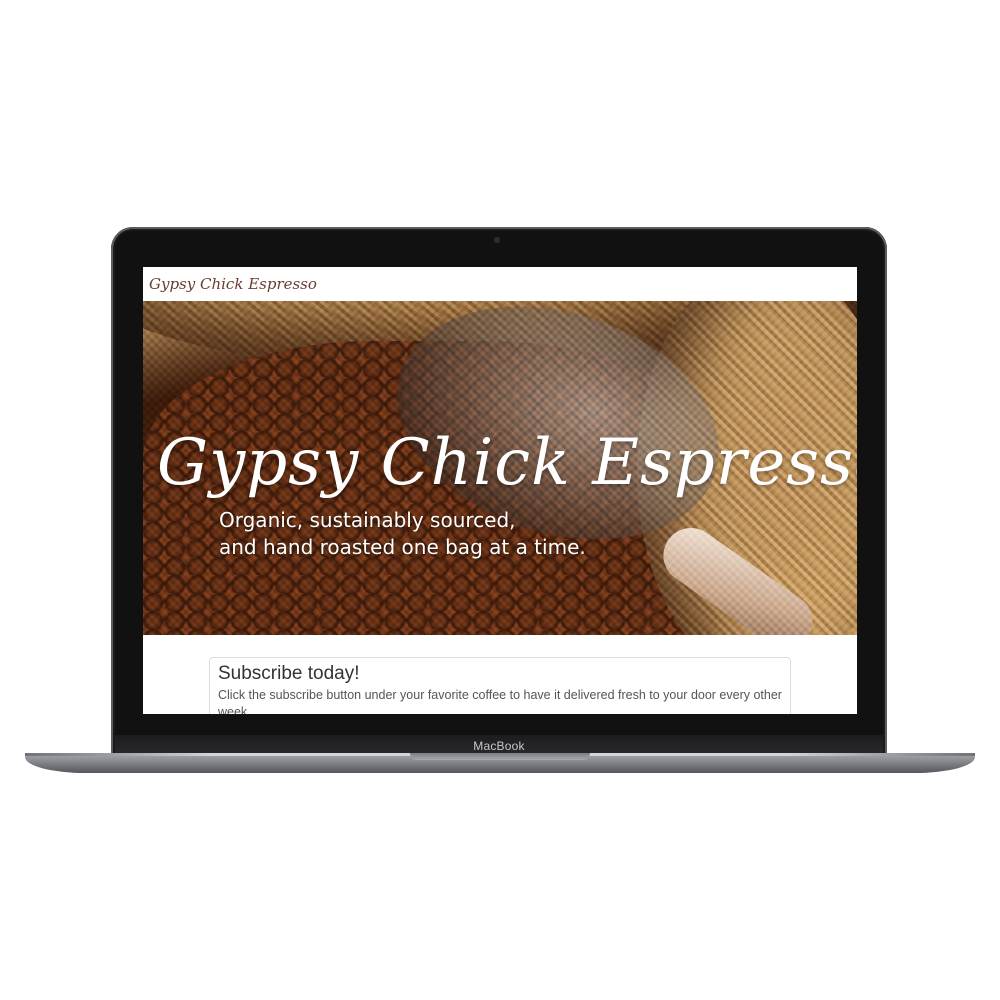  I want to click on hero-tagline-line: Organic, sustainably sourced,, so click(367, 520).